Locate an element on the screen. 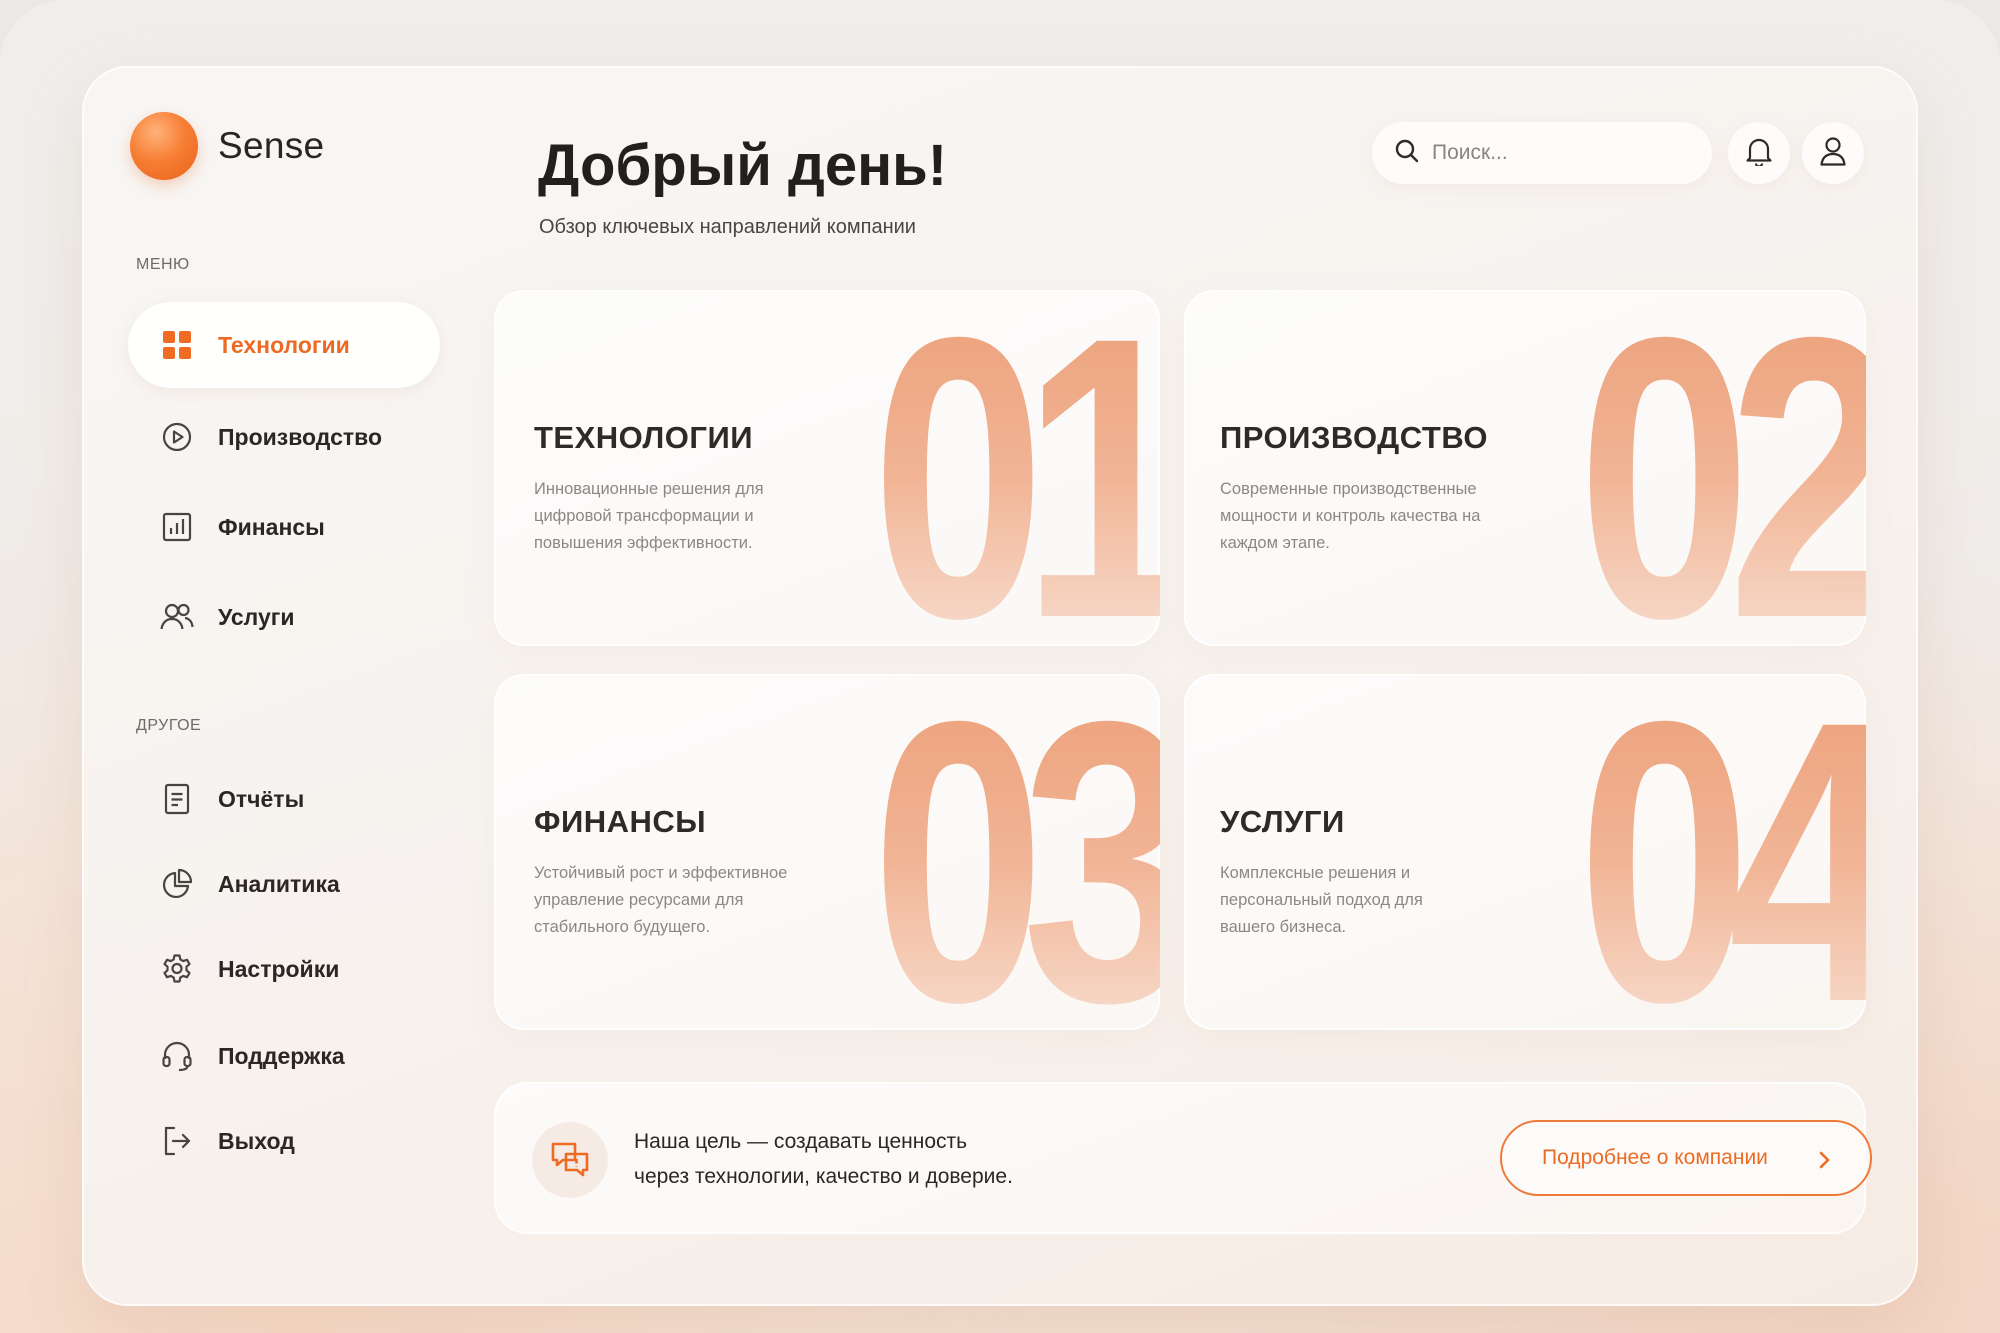 The image size is (2000, 1333). search-input is located at coordinates (1562, 153).